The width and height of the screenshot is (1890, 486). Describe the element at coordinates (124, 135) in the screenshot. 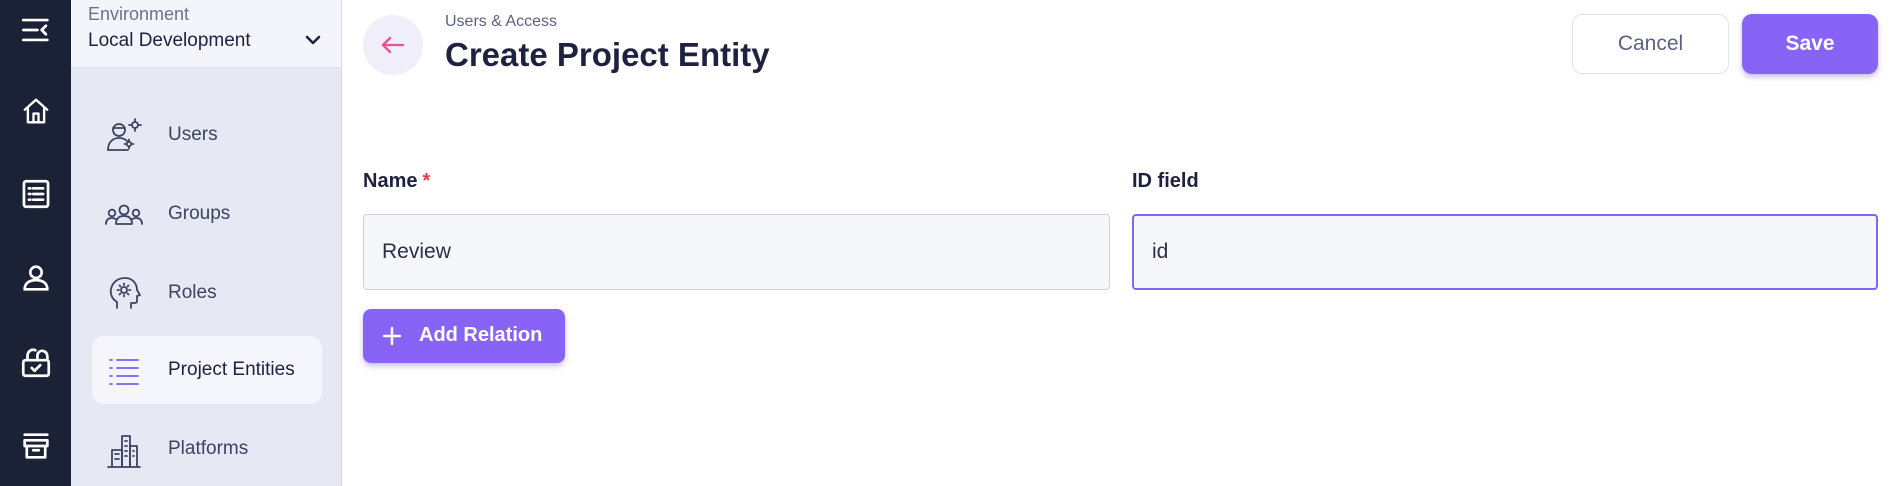

I see `users-gear-icon` at that location.